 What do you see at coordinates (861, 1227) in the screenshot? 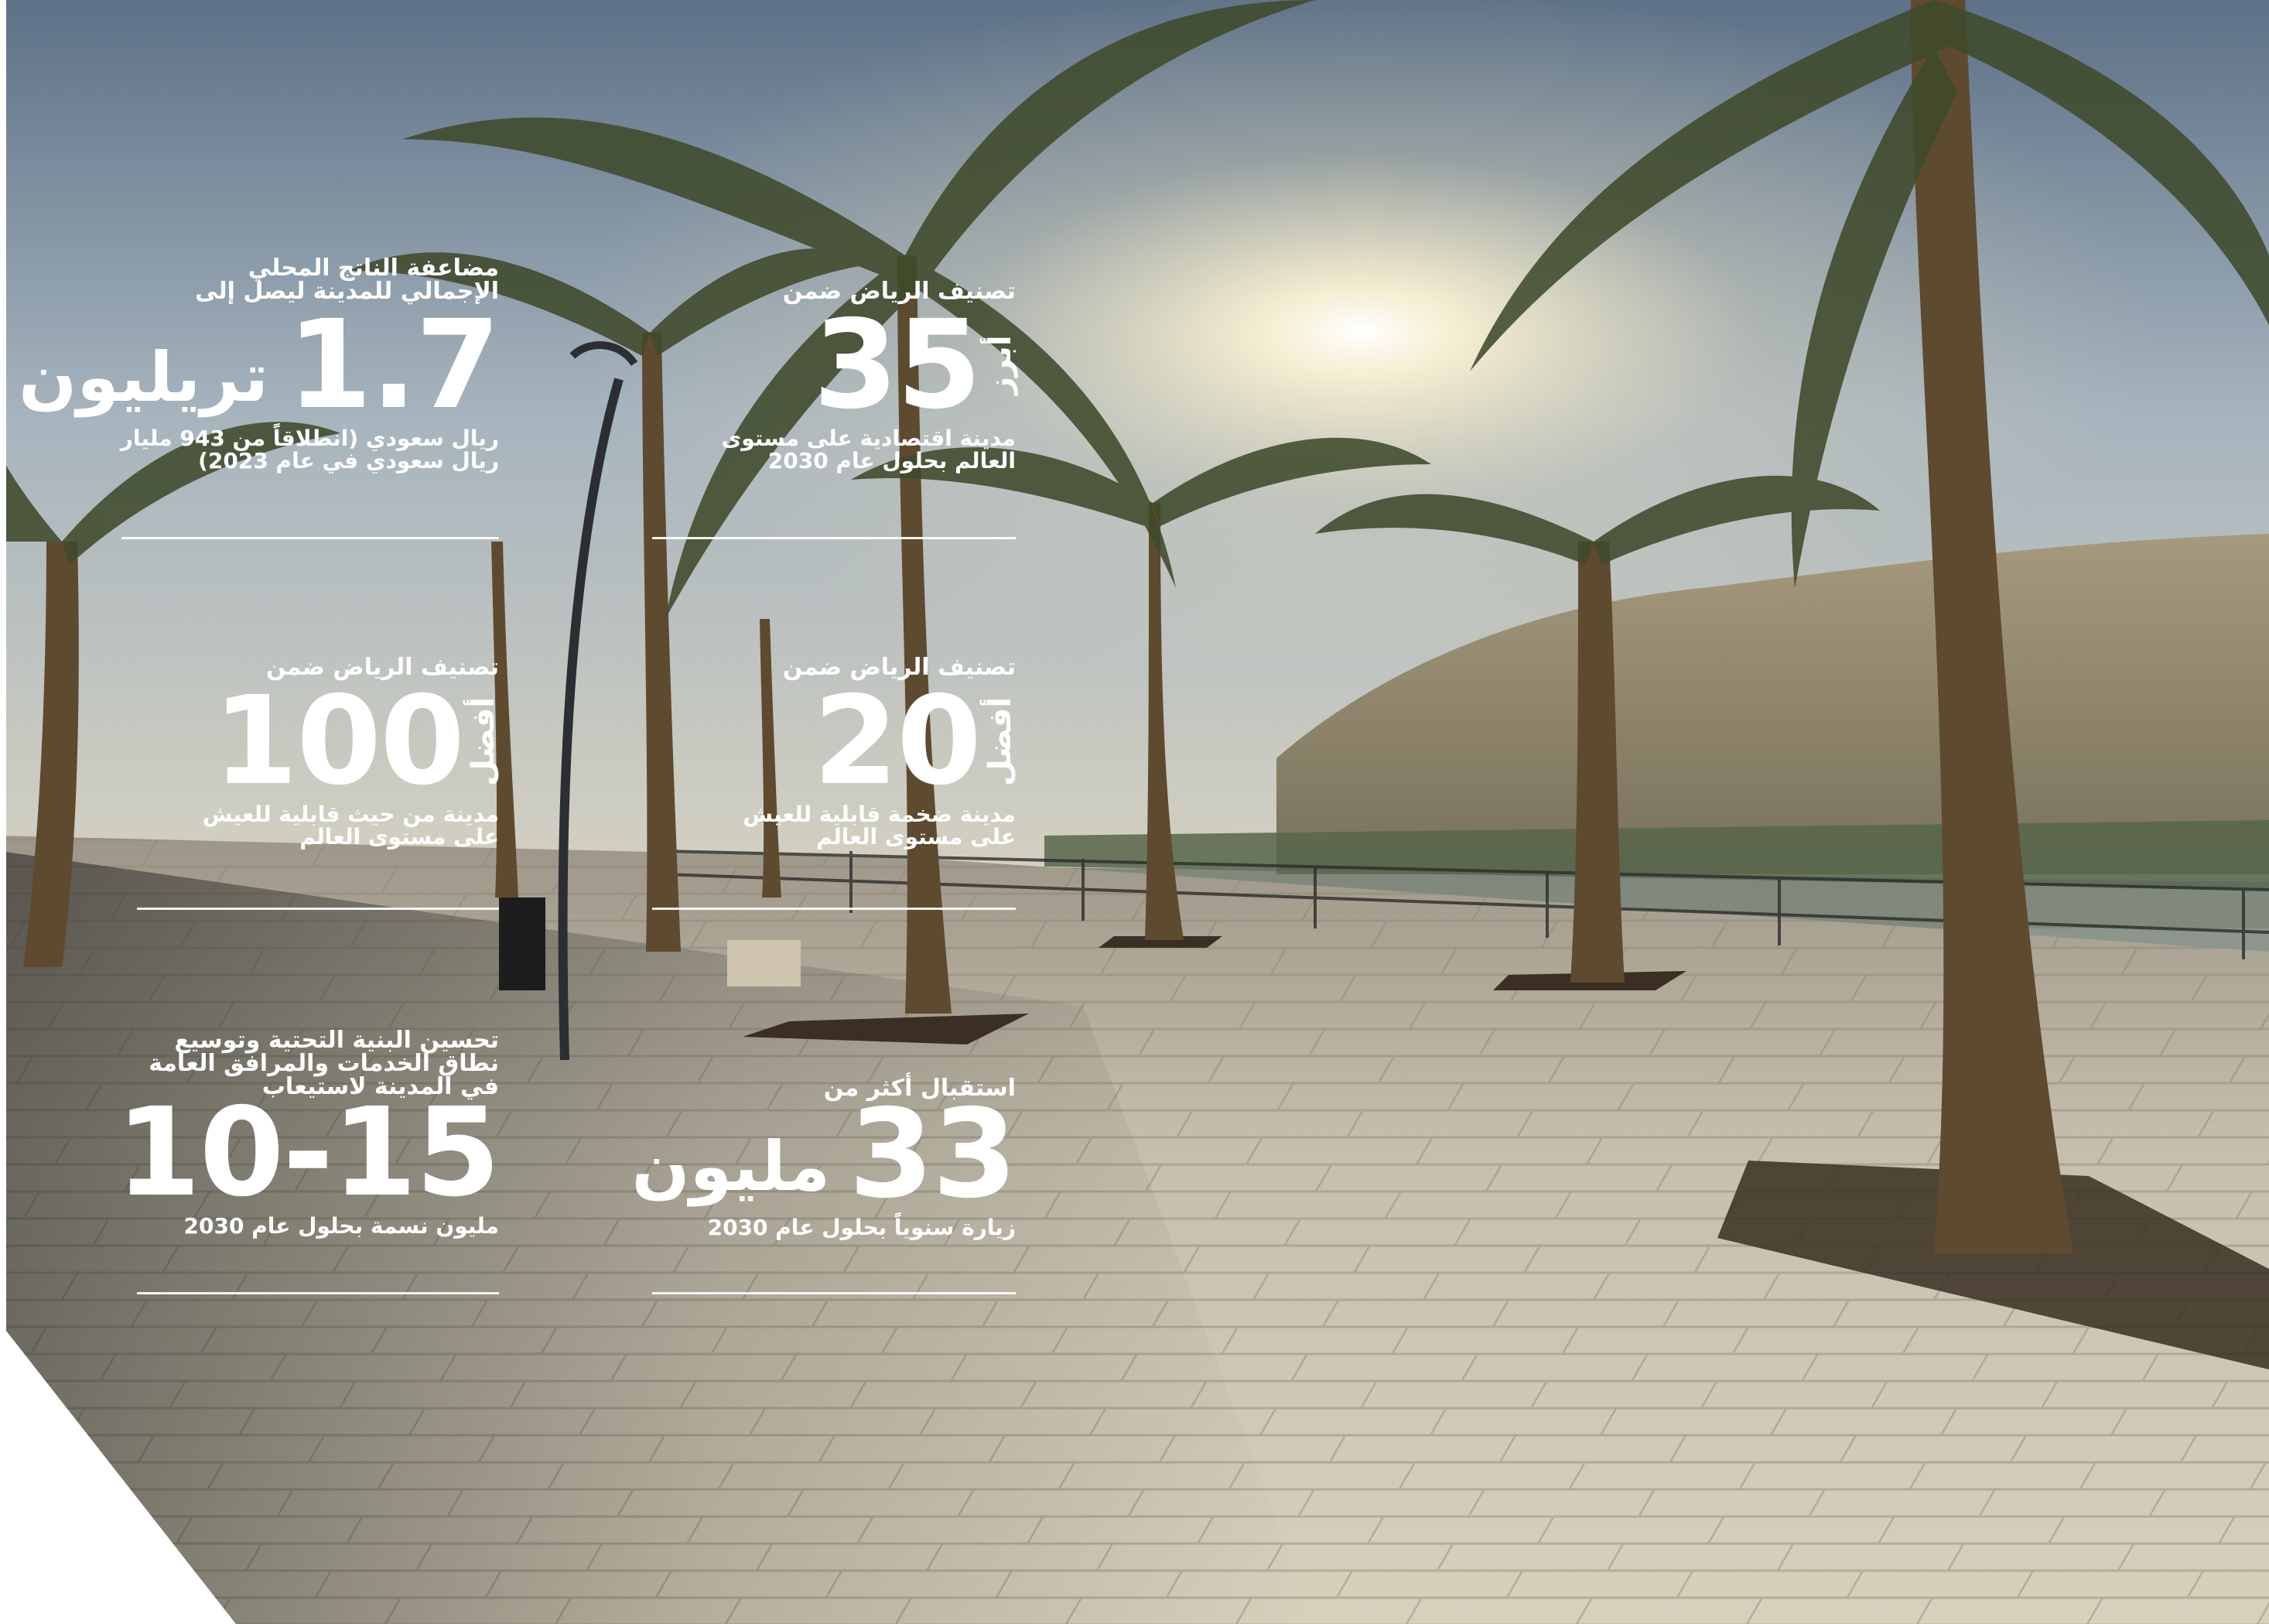
I see `stat-visits-subtitle: زيارة سنوياً بحلول عام 2030` at bounding box center [861, 1227].